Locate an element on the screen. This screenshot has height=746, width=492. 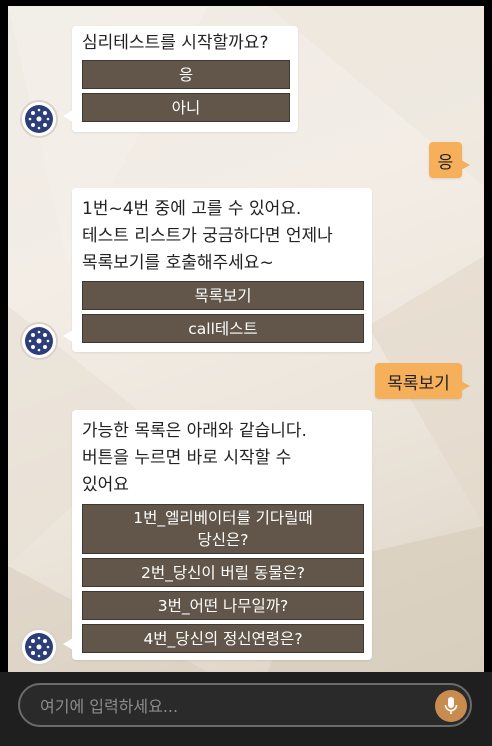
user-message-2: 목록보기 is located at coordinates (422, 381).